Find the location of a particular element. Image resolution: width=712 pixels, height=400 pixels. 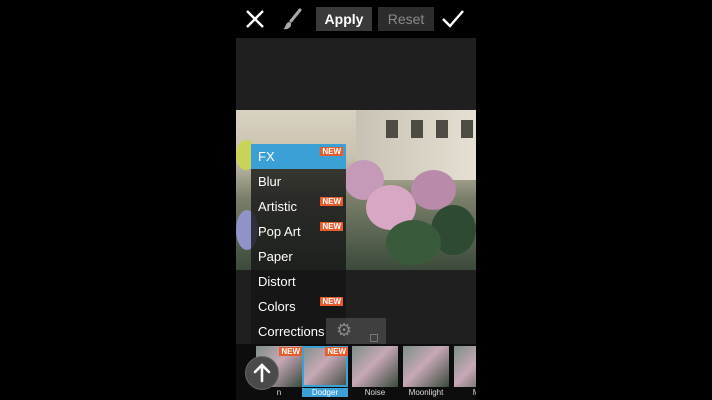

filter-thumb-label: Dodger is located at coordinates (325, 392).